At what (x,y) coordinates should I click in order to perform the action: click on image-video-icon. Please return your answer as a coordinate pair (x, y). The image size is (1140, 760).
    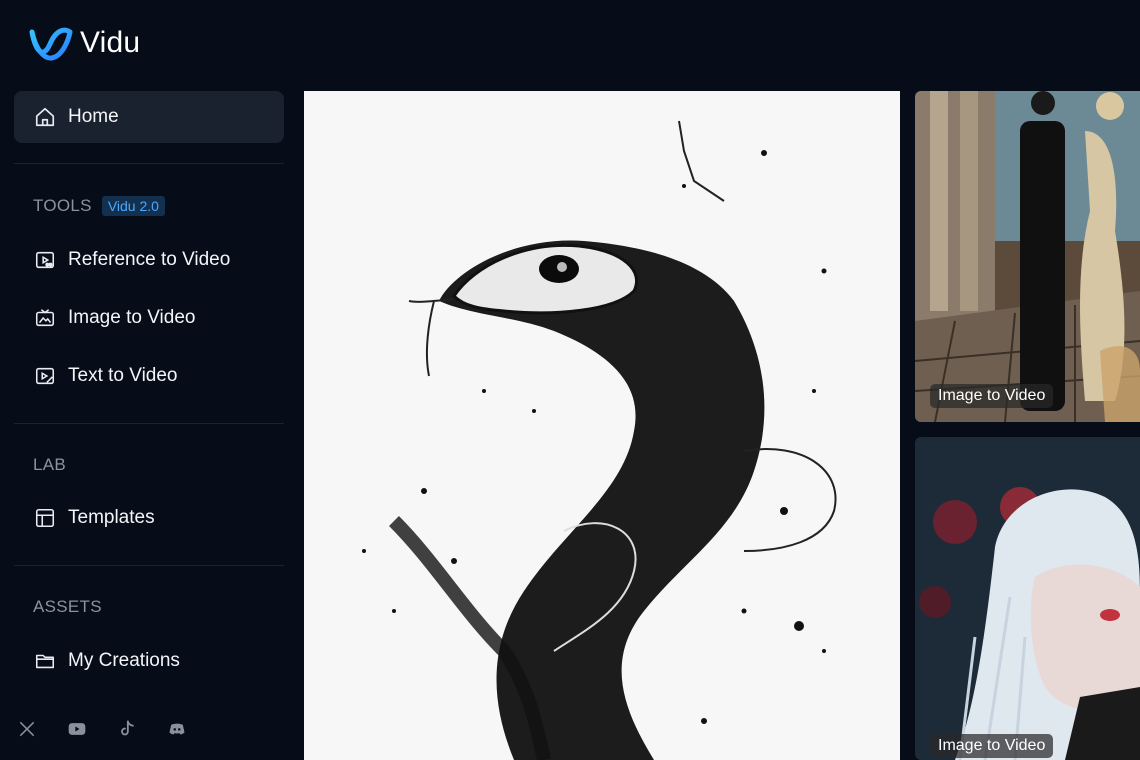
    Looking at the image, I should click on (45, 318).